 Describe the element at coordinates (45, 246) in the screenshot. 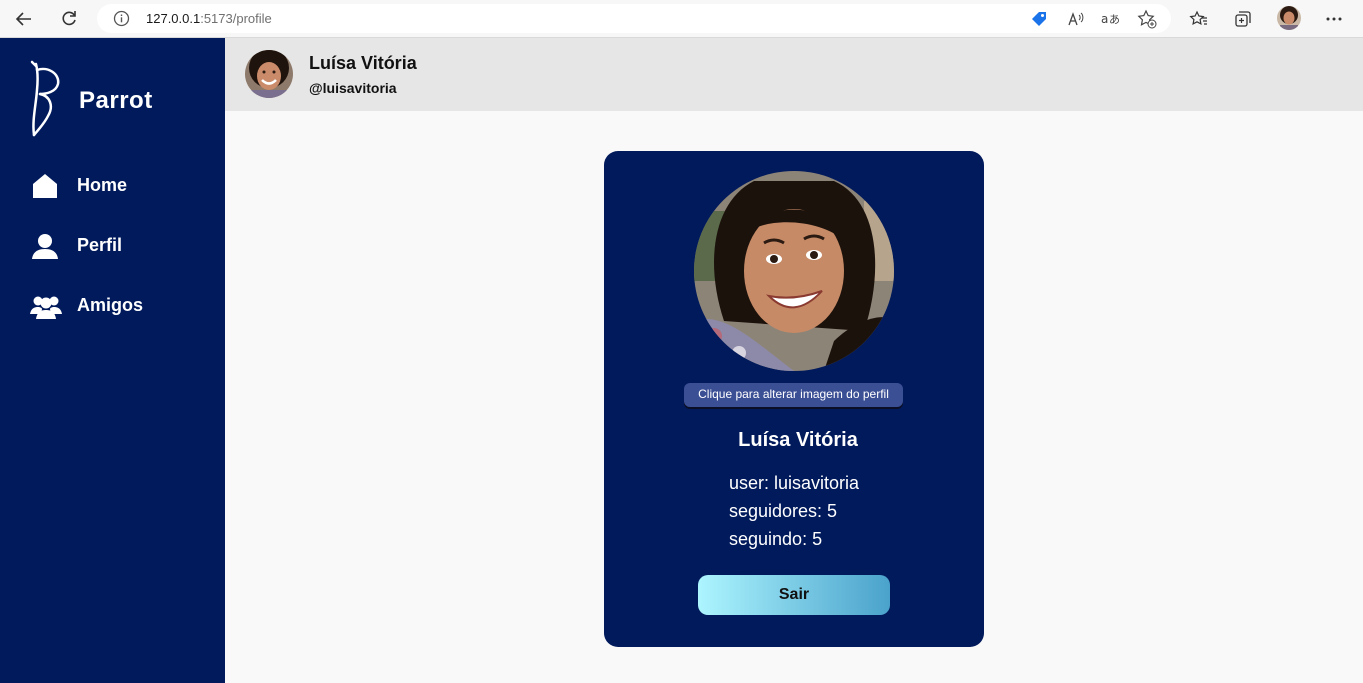

I see `user-icon` at that location.